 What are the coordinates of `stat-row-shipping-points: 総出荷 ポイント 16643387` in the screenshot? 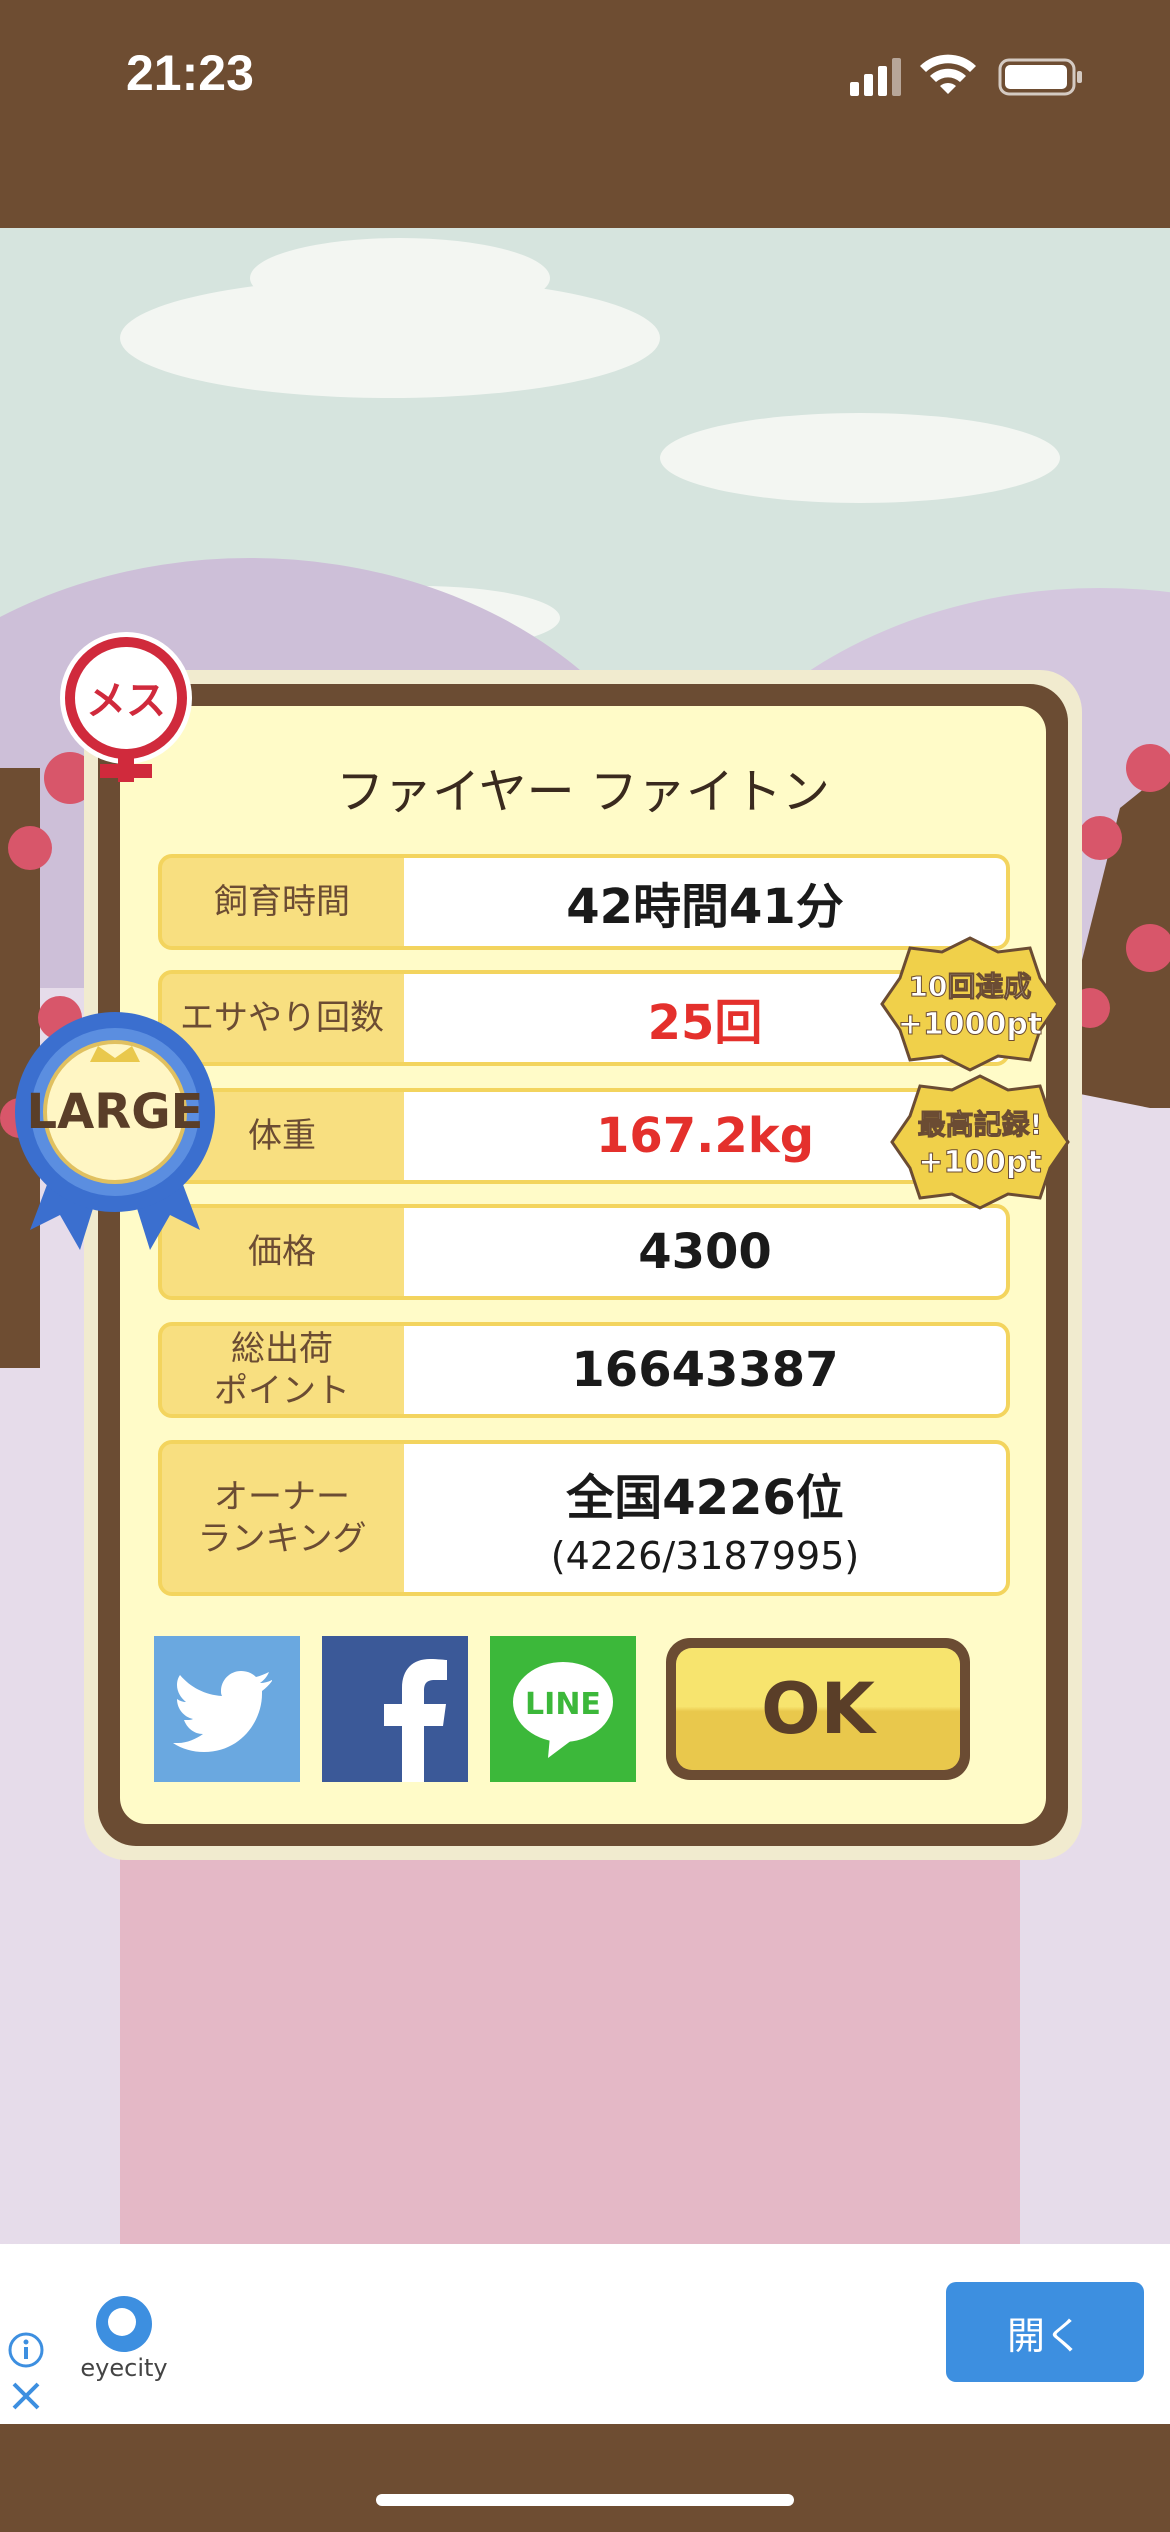 It's located at (584, 1370).